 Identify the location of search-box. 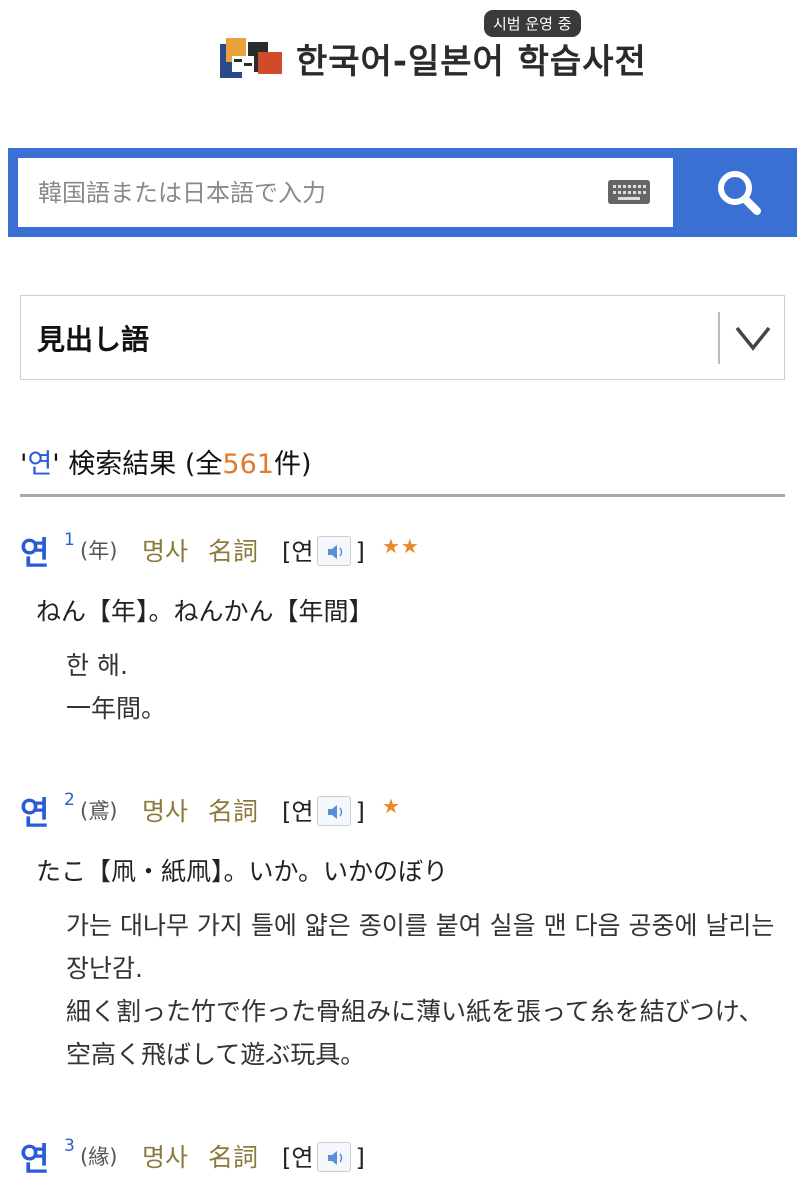
(345, 192).